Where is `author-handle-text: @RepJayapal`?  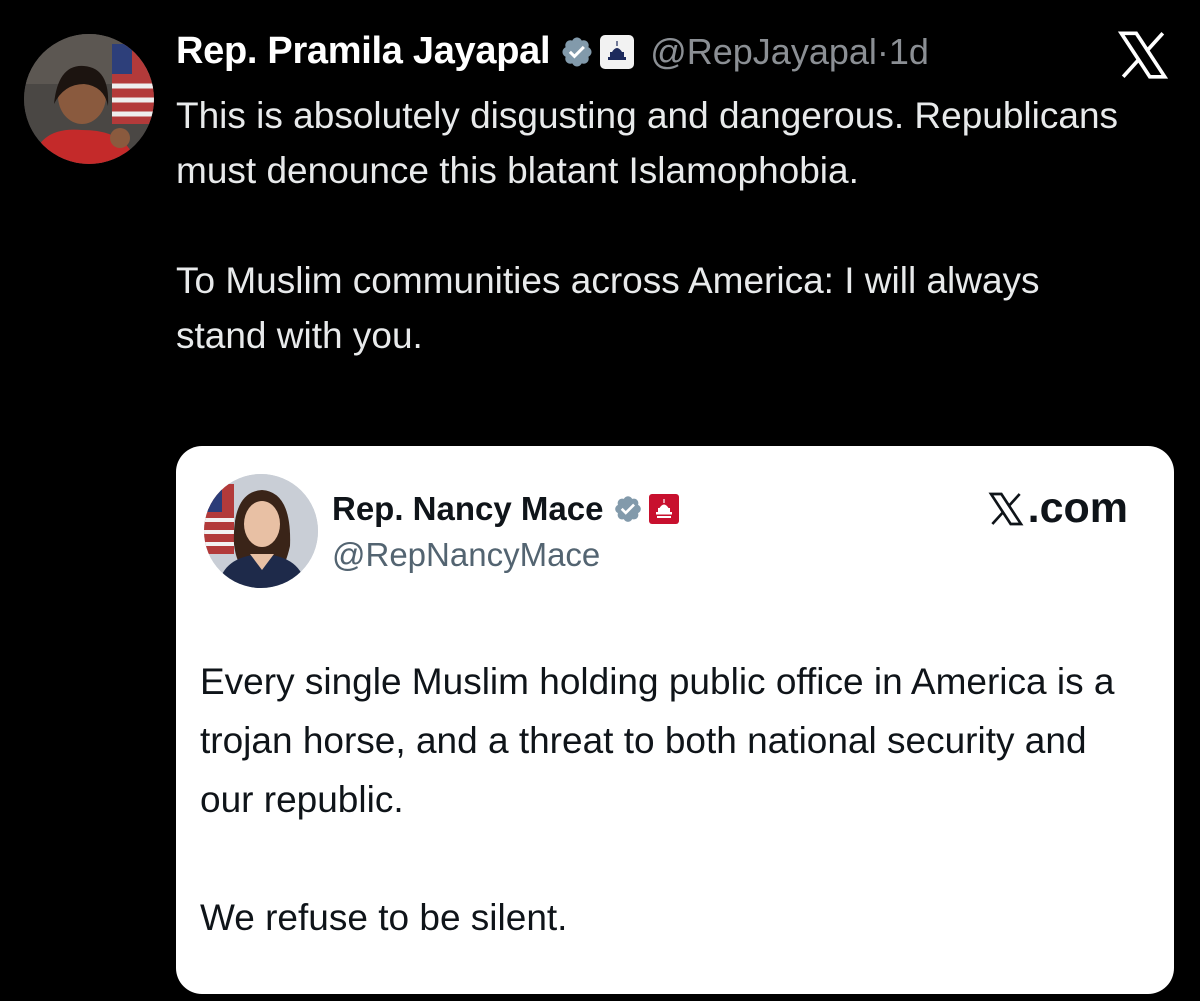
author-handle-text: @RepJayapal is located at coordinates (763, 51).